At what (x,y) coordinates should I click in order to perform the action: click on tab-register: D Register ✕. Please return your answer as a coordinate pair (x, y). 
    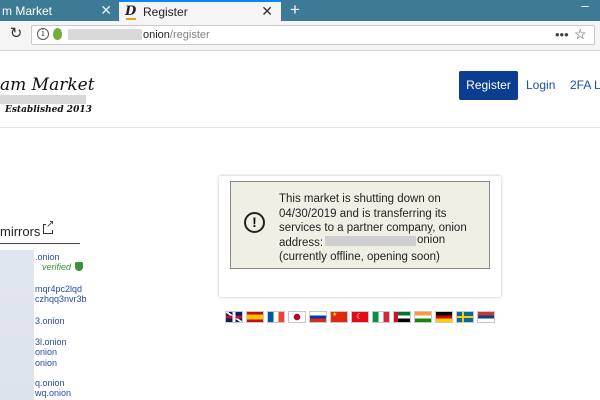
    Looking at the image, I should click on (200, 10).